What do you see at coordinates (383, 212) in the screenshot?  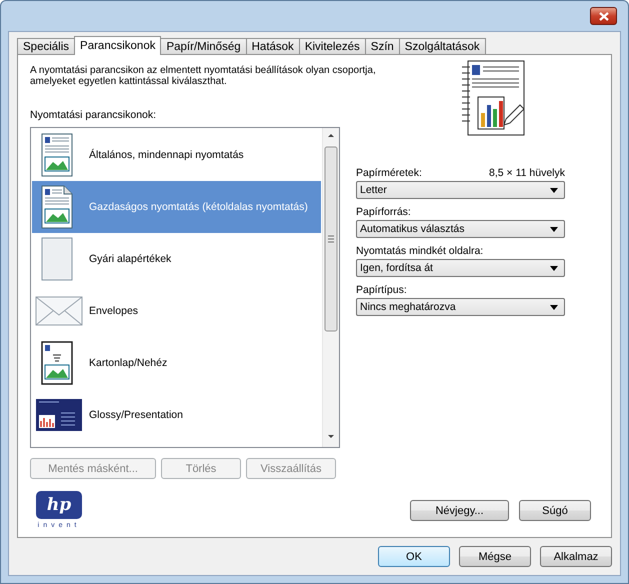 I see `setting-label: Papírforrás:` at bounding box center [383, 212].